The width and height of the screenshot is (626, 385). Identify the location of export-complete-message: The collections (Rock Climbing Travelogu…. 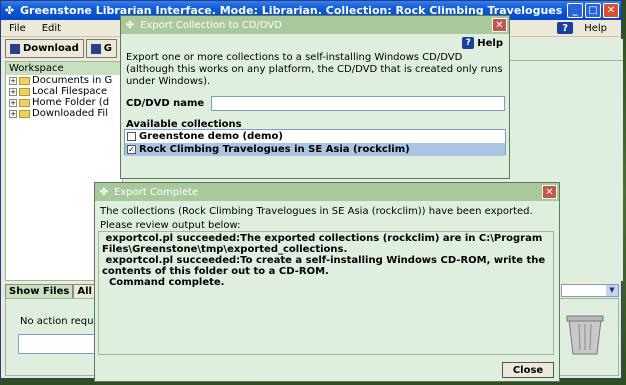
(316, 211).